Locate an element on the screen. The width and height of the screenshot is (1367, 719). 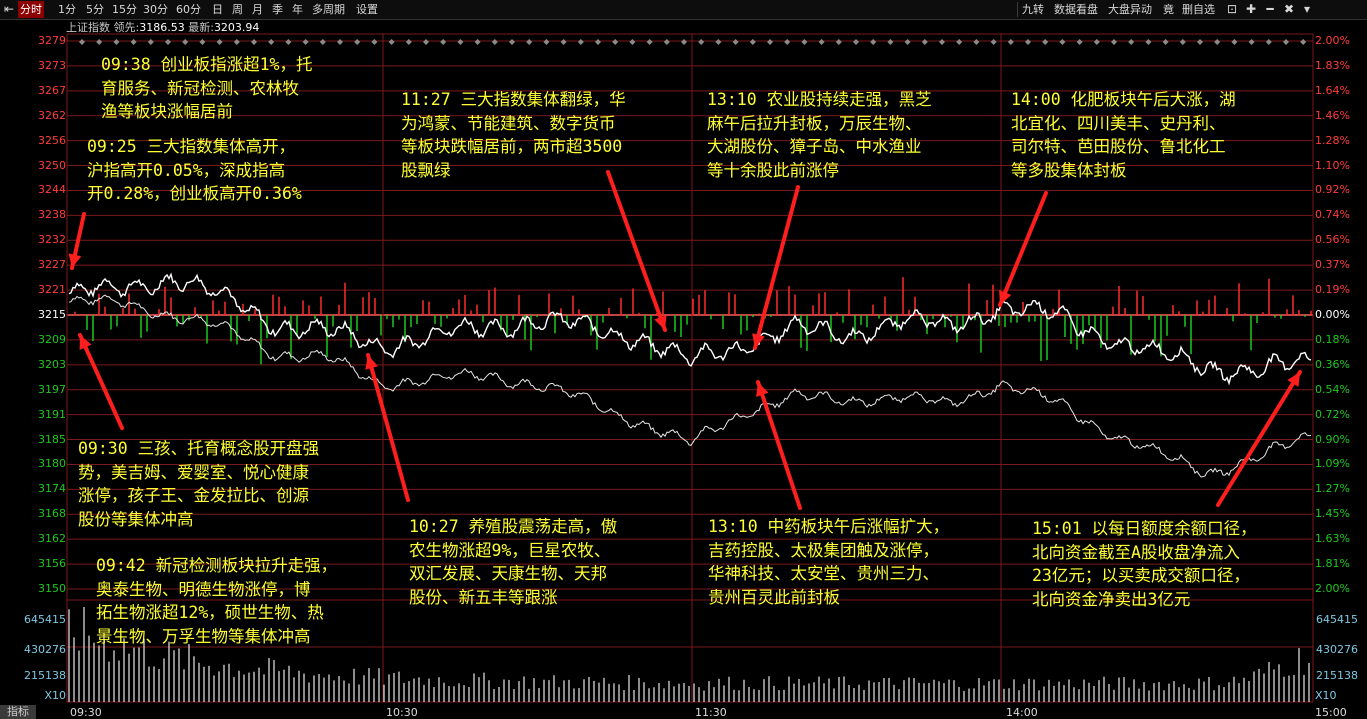
price-tick-label: 3250 is located at coordinates (52, 165).